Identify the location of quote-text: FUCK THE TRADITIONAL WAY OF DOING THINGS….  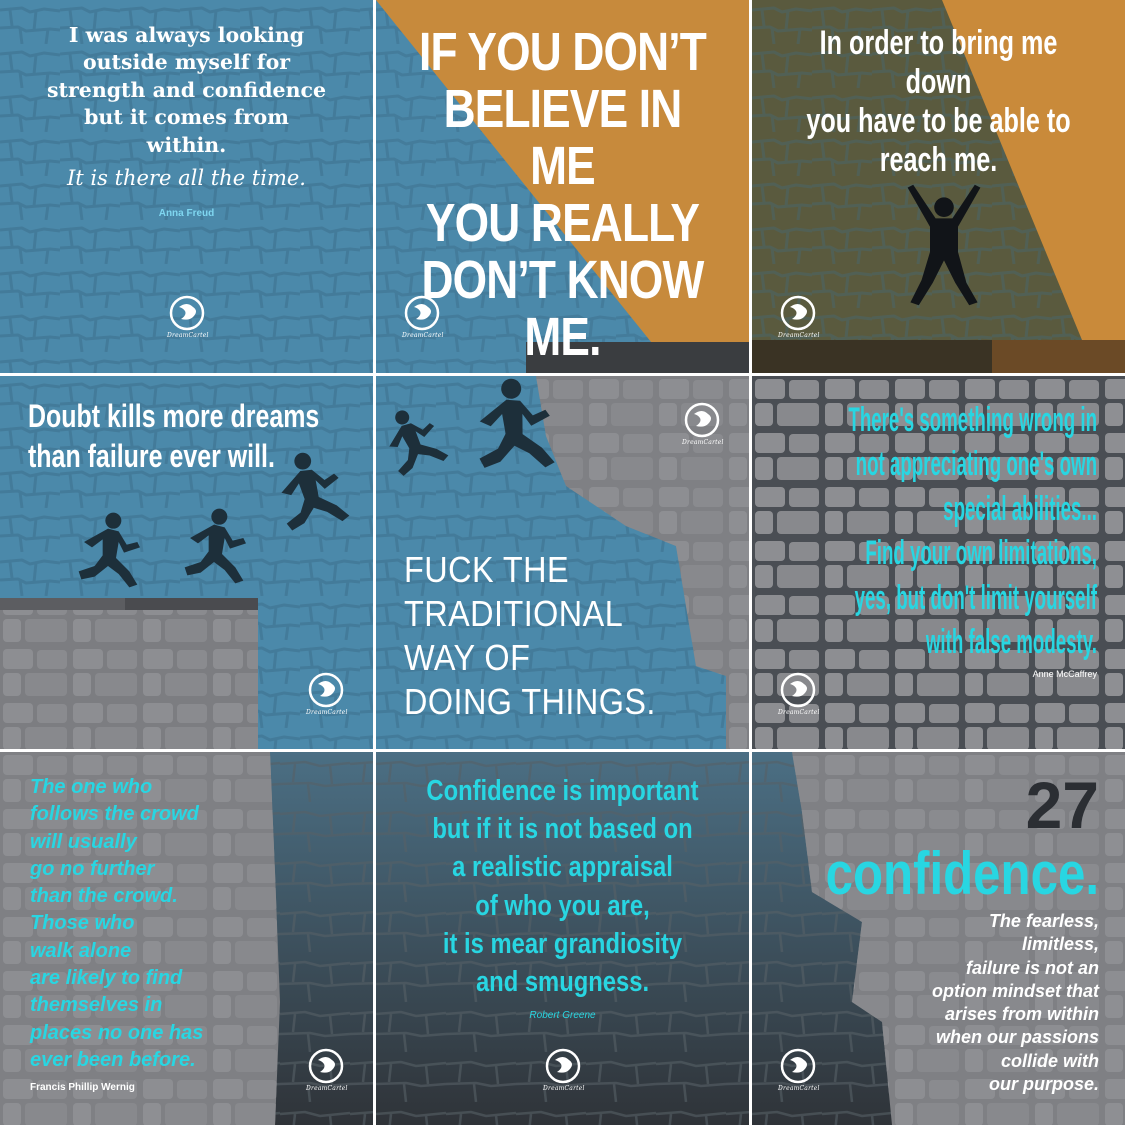
(530, 636).